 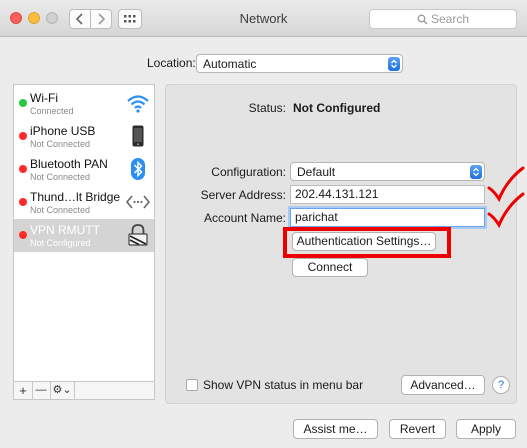 I want to click on vpn-lock-icon, so click(x=138, y=235).